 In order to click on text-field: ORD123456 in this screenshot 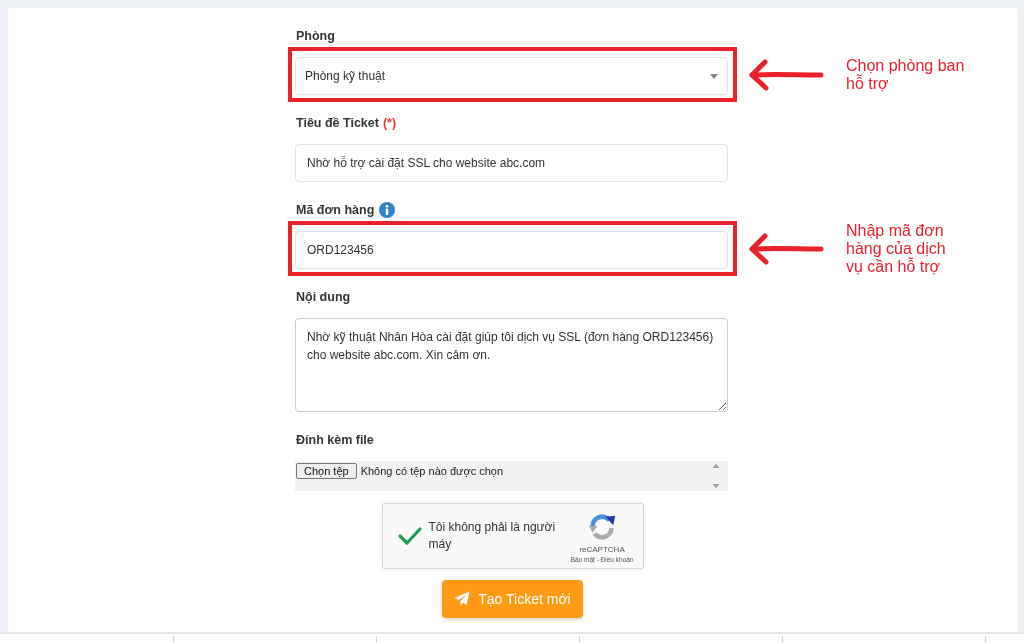, I will do `click(511, 250)`.